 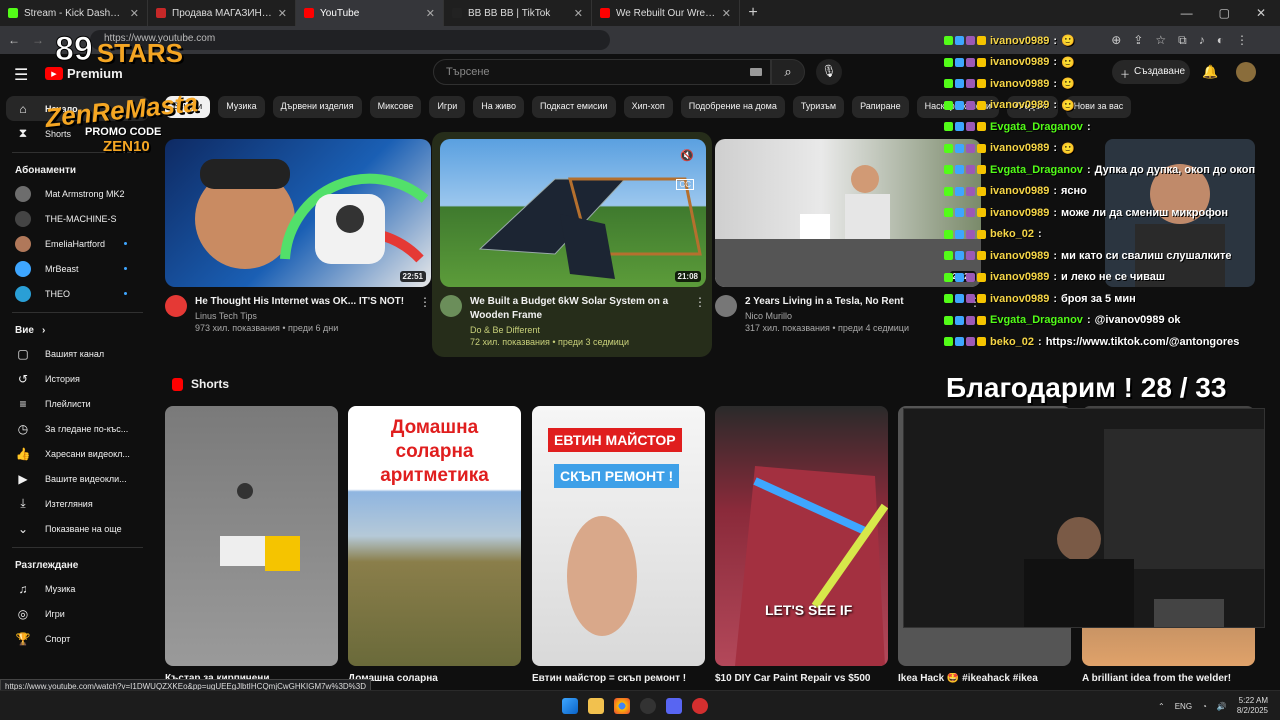 I want to click on sidebar-item-subscription: THEO, so click(x=77, y=293).